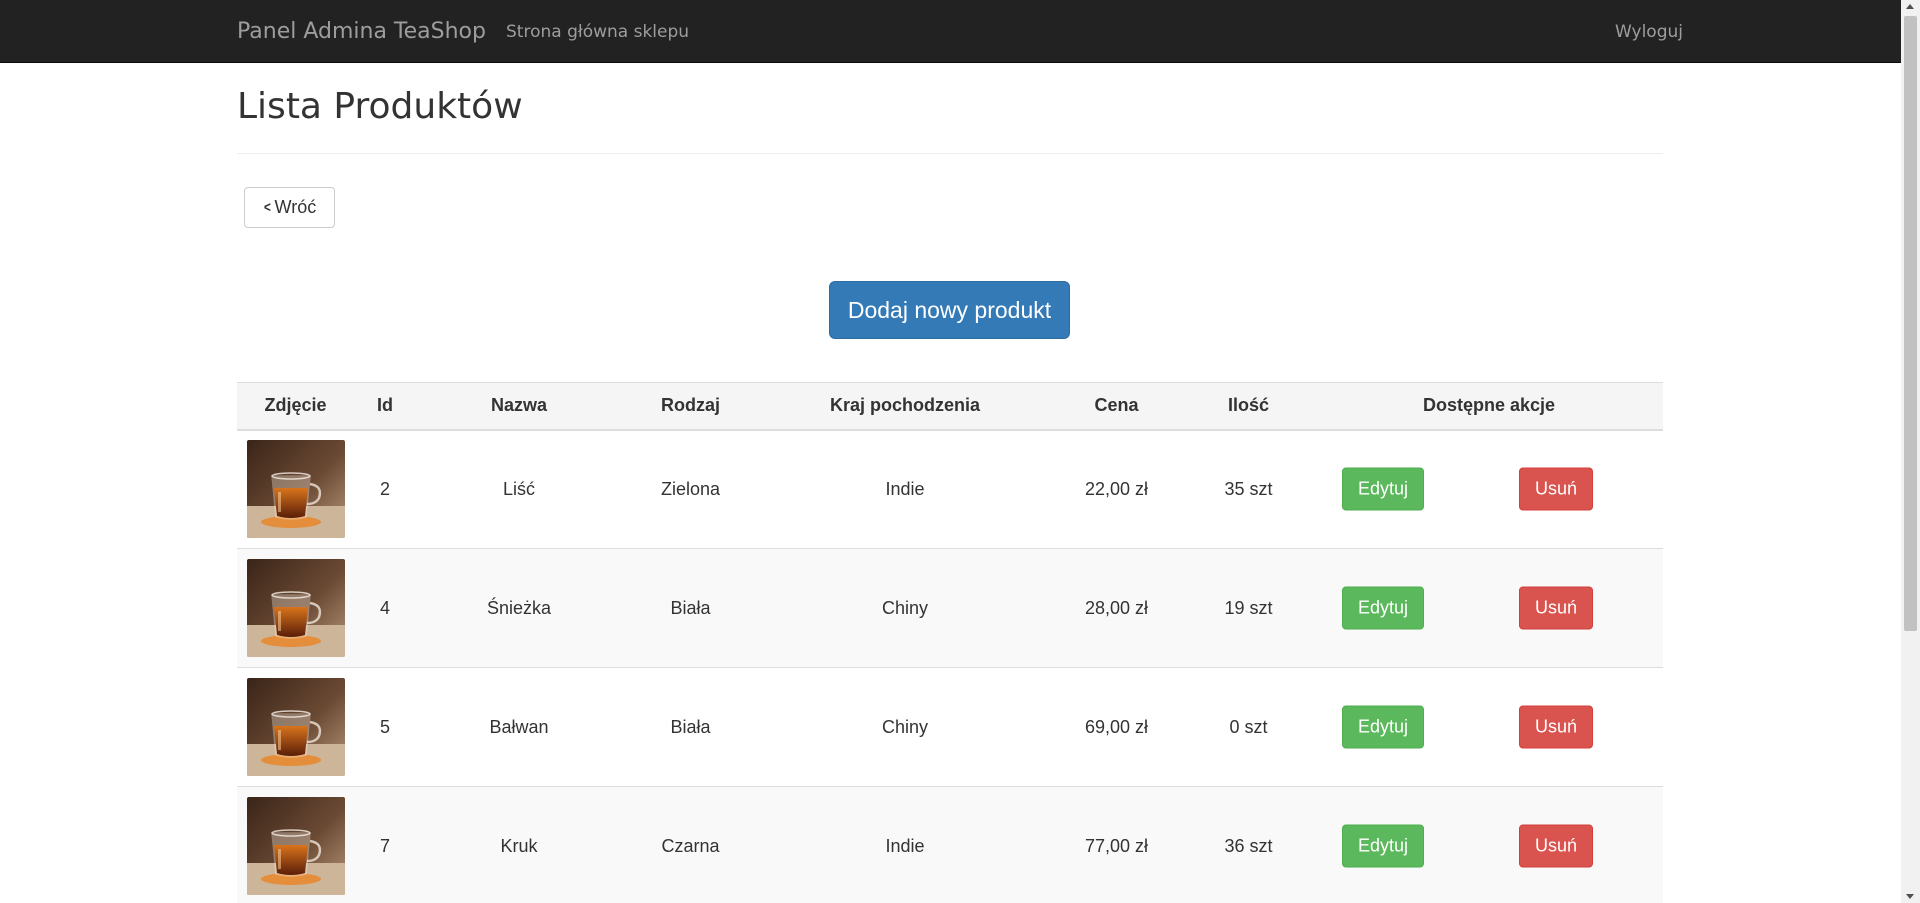 This screenshot has width=1920, height=903. Describe the element at coordinates (690, 406) in the screenshot. I see `header-type: Rodzaj` at that location.